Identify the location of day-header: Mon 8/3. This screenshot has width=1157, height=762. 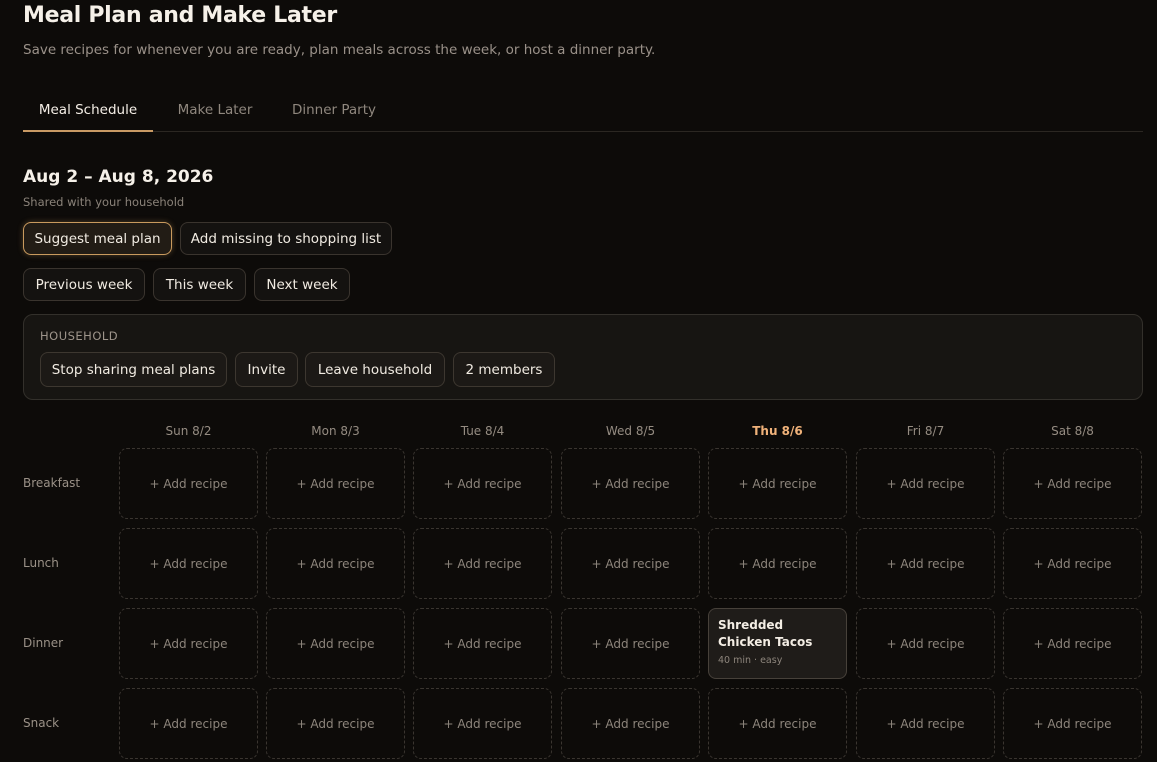
(335, 431).